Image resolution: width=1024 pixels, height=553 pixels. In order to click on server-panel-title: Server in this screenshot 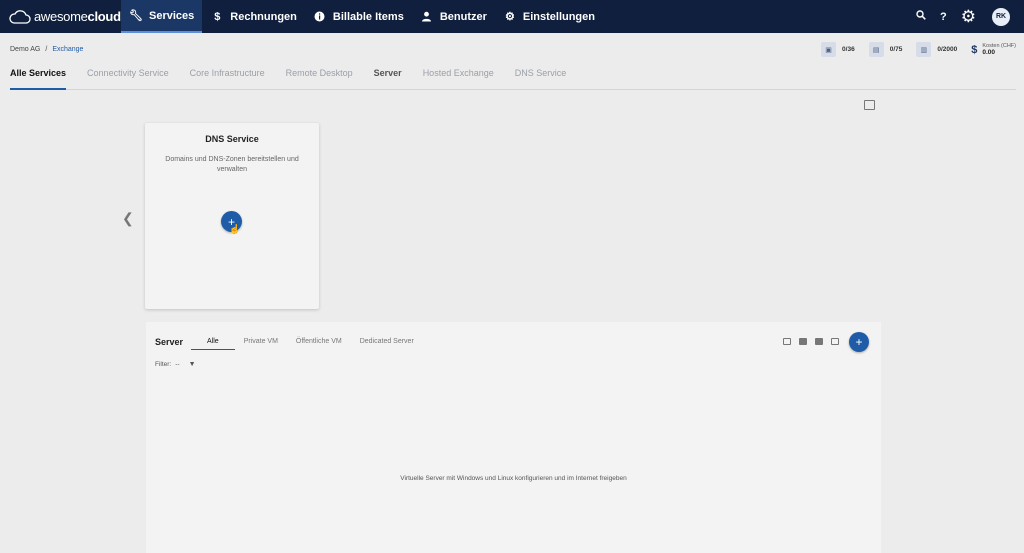, I will do `click(169, 342)`.